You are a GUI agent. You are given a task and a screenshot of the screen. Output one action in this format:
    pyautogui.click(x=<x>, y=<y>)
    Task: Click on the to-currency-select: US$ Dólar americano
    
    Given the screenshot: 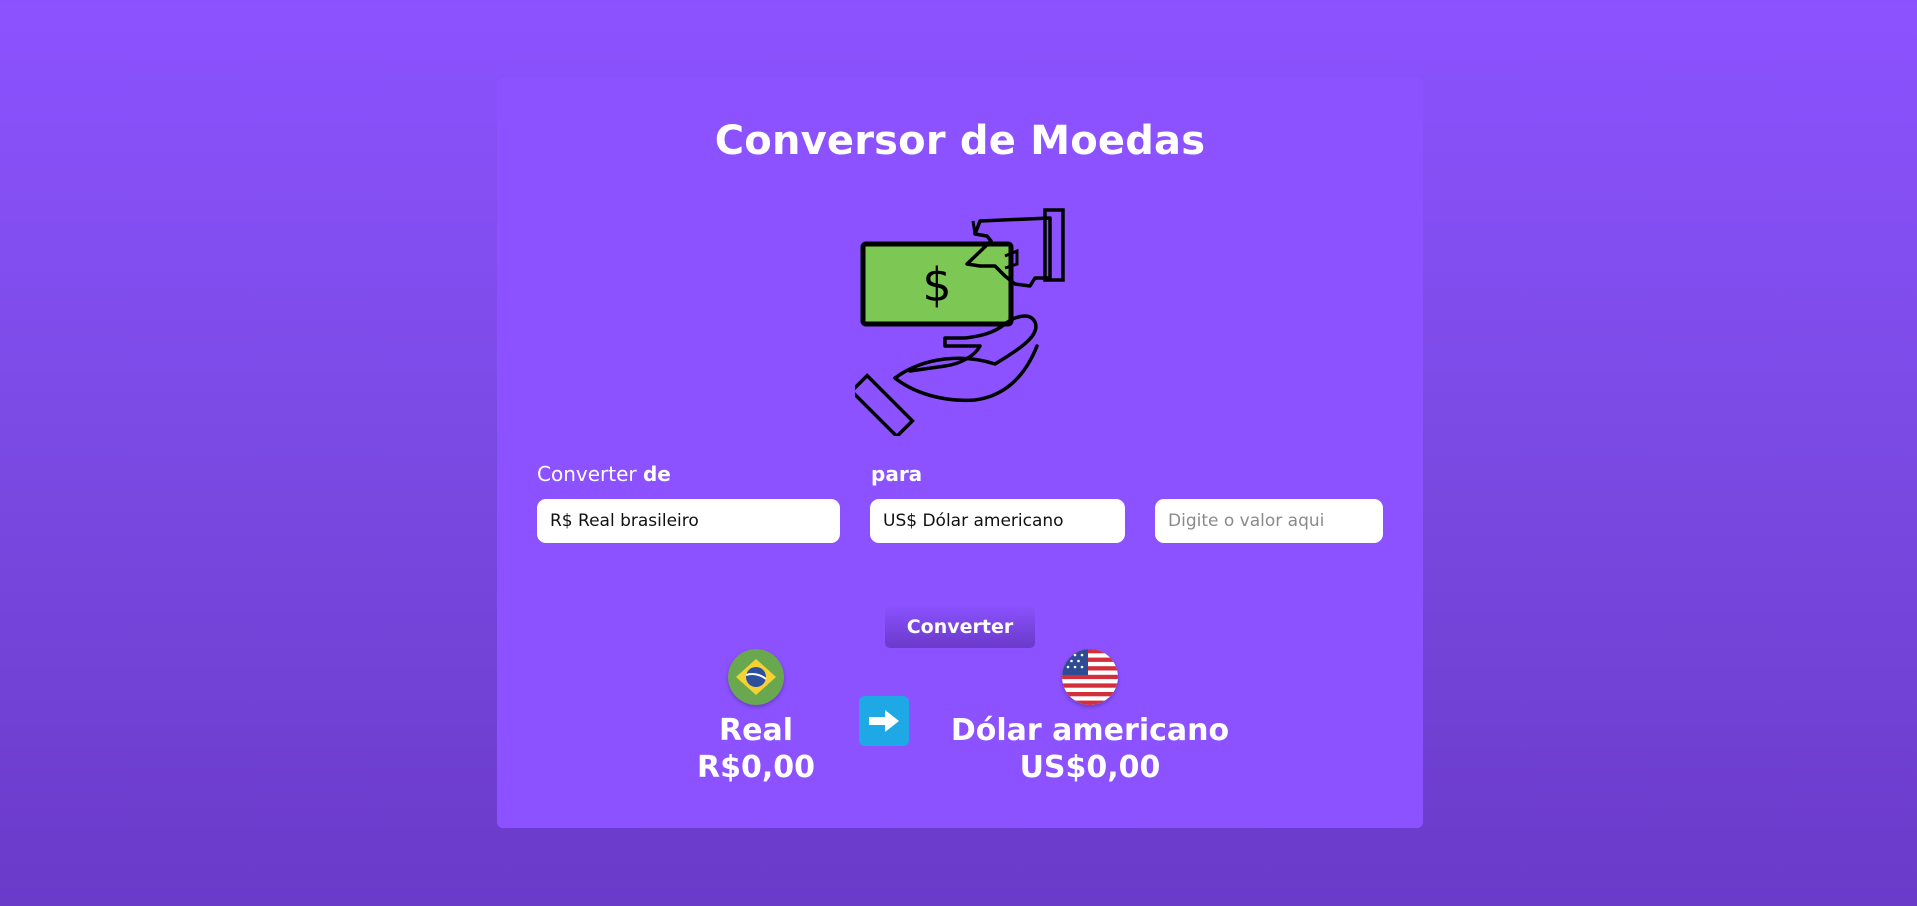 What is the action you would take?
    pyautogui.click(x=997, y=521)
    